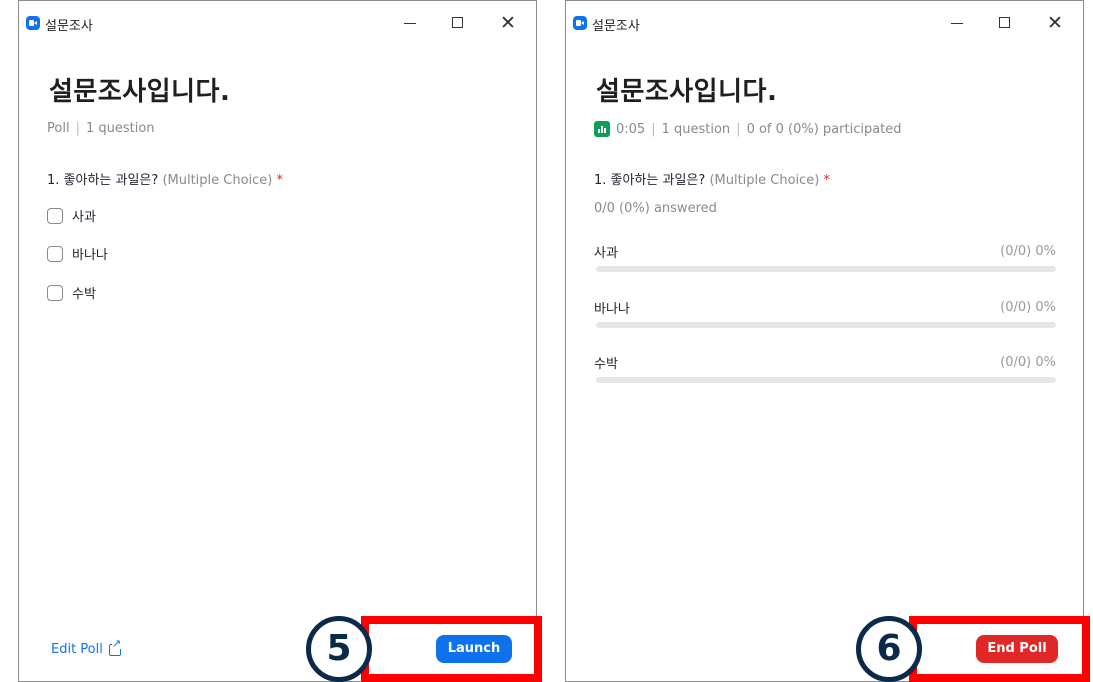 Image resolution: width=1093 pixels, height=682 pixels. I want to click on poll-timer: 0:05, so click(631, 129).